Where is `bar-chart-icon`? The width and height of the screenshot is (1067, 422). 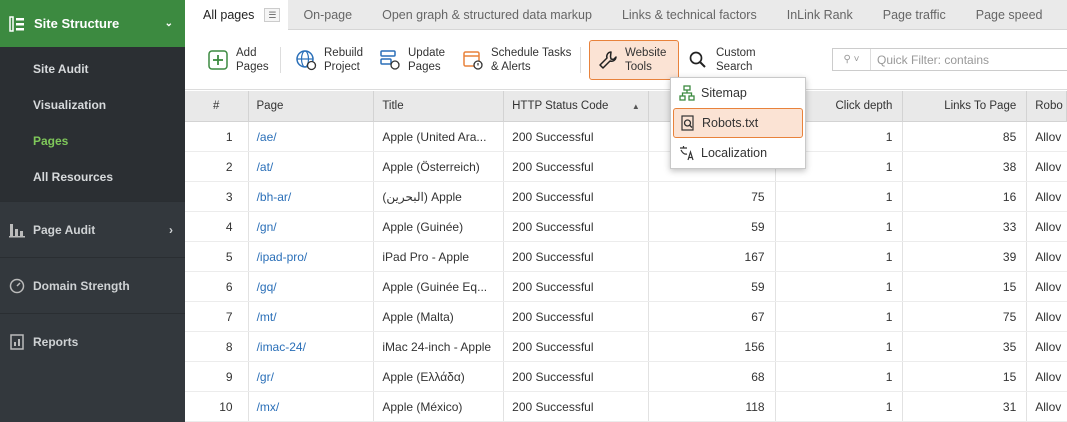
bar-chart-icon is located at coordinates (17, 230).